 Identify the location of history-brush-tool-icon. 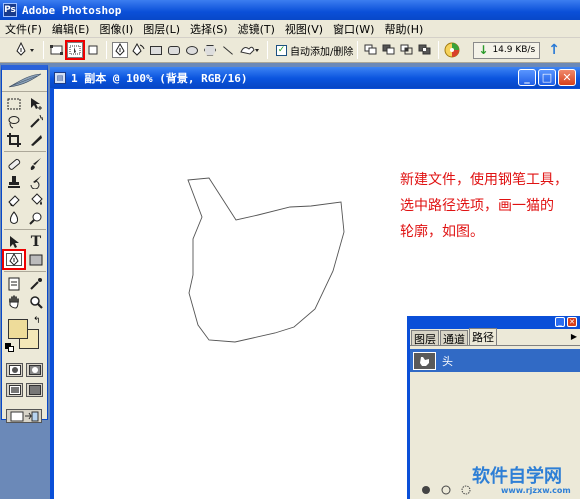
(36, 181).